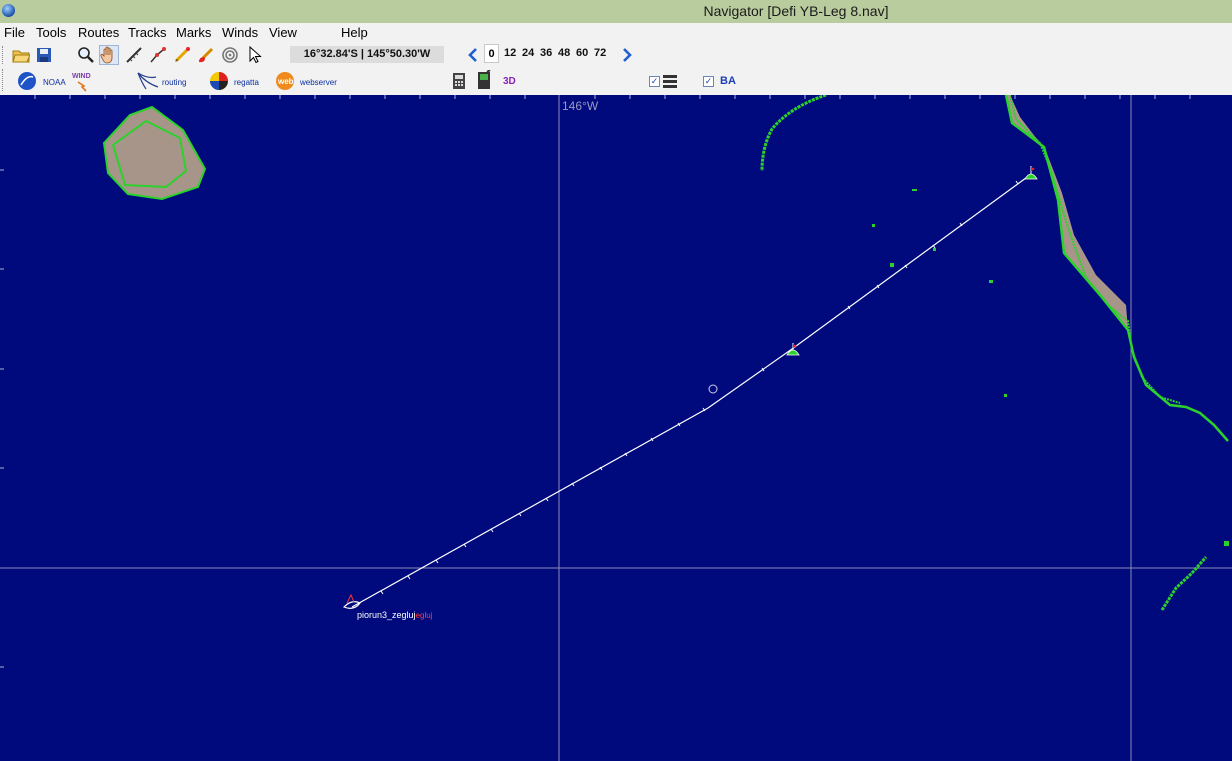 The width and height of the screenshot is (1232, 761). I want to click on gps-device-icon, so click(484, 80).